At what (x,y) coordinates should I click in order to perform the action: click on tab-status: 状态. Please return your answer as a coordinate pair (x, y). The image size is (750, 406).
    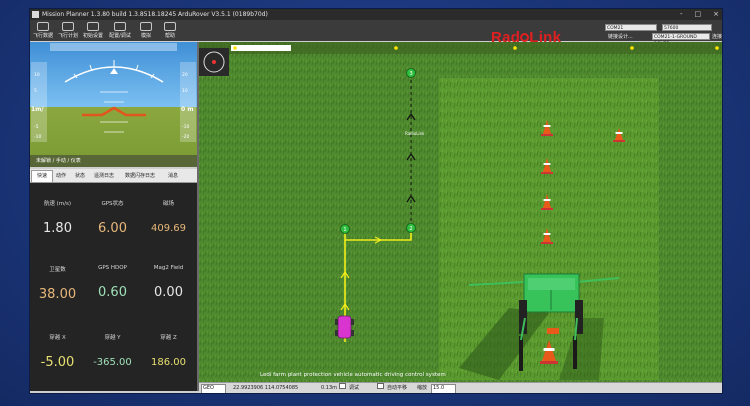
    Looking at the image, I should click on (80, 176).